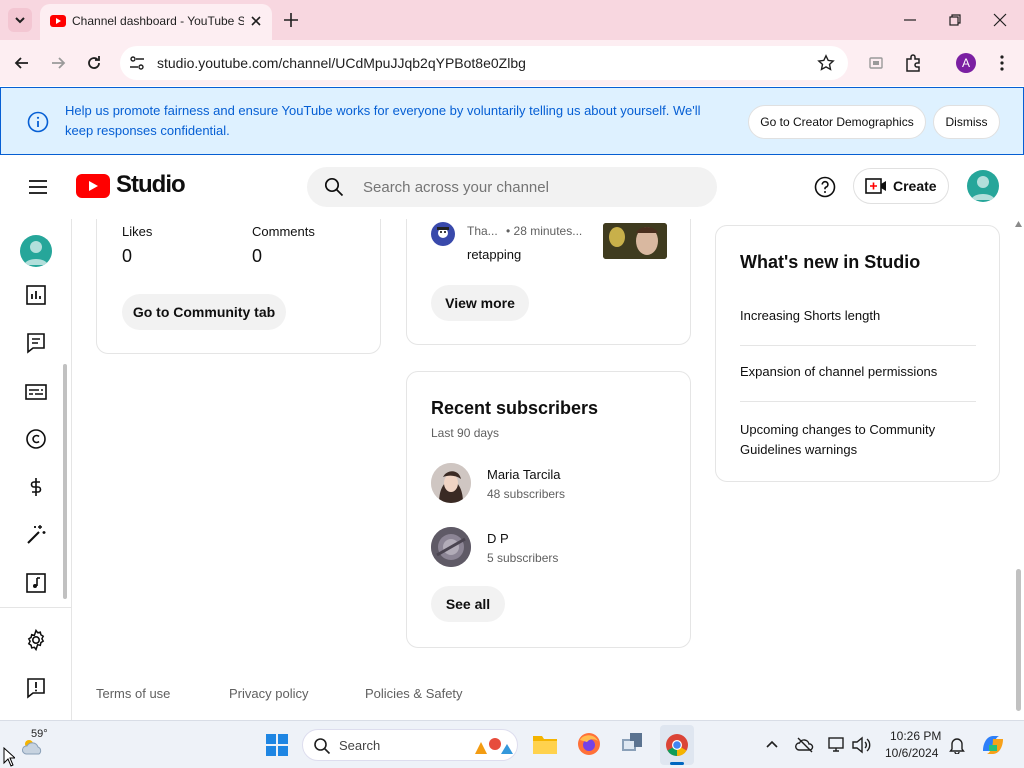 This screenshot has height=768, width=1024. What do you see at coordinates (22, 63) in the screenshot?
I see `back-icon` at bounding box center [22, 63].